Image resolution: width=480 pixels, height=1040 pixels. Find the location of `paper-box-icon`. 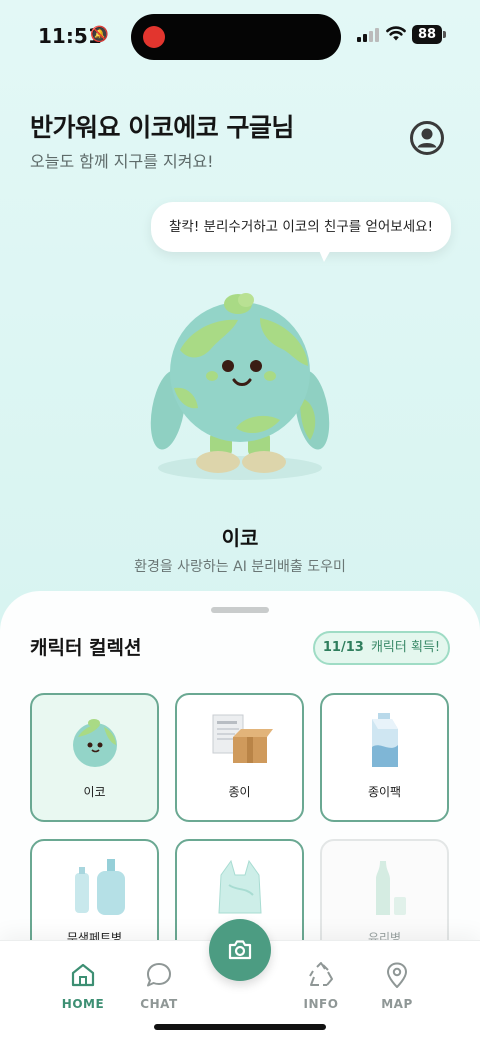

paper-box-icon is located at coordinates (242, 738).